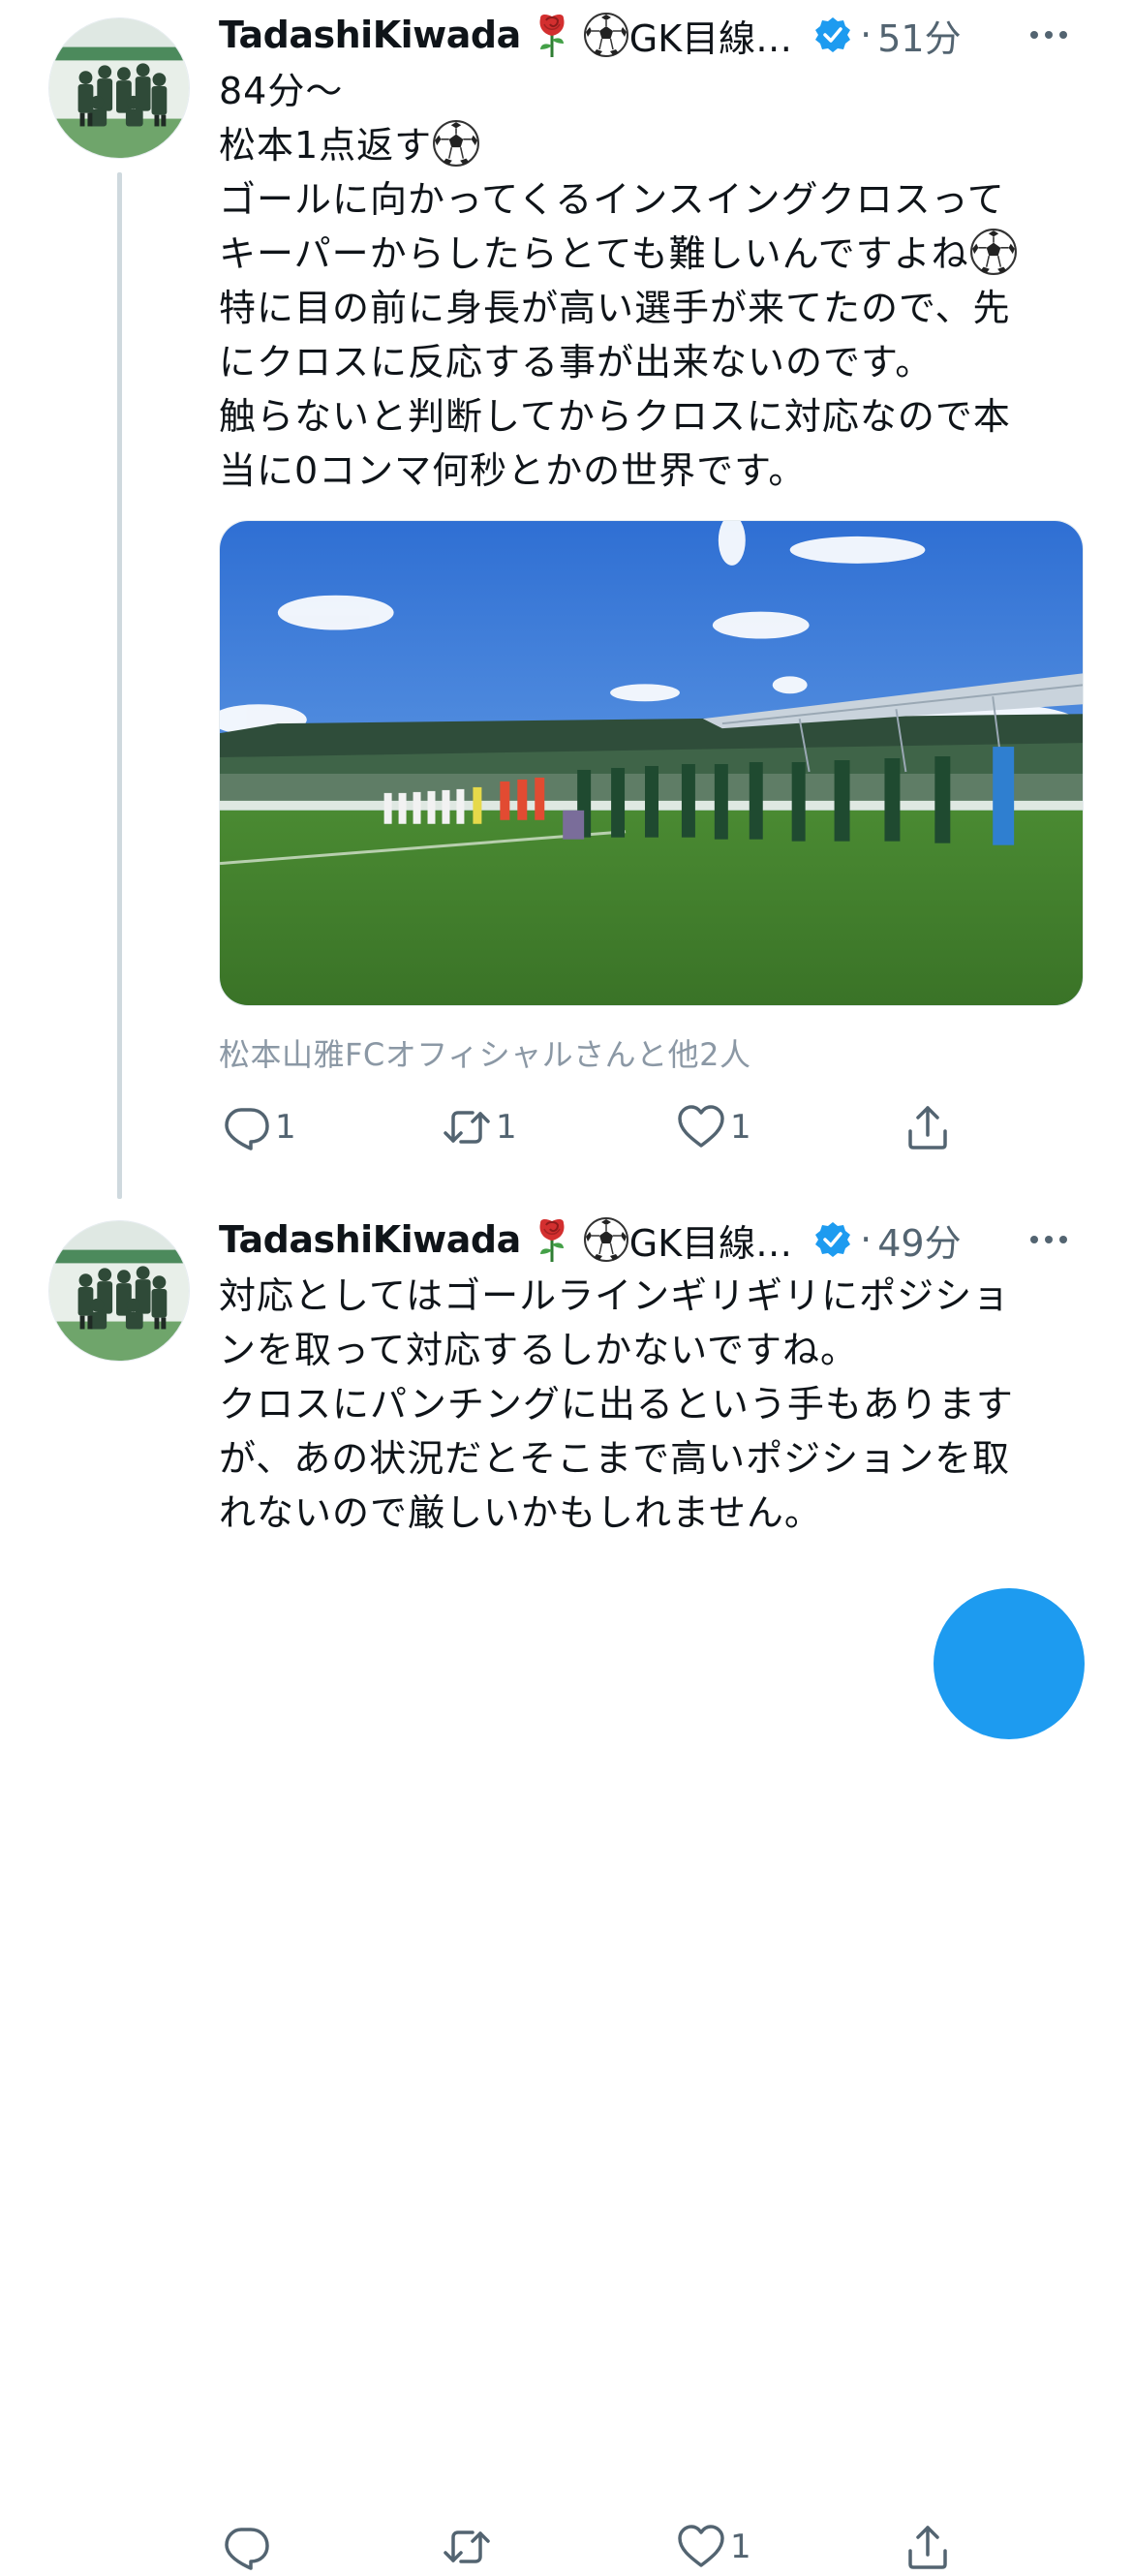 This screenshot has width=1133, height=2576. Describe the element at coordinates (538, 1350) in the screenshot. I see `text-line: ンを取って対応するしかないですね。` at that location.